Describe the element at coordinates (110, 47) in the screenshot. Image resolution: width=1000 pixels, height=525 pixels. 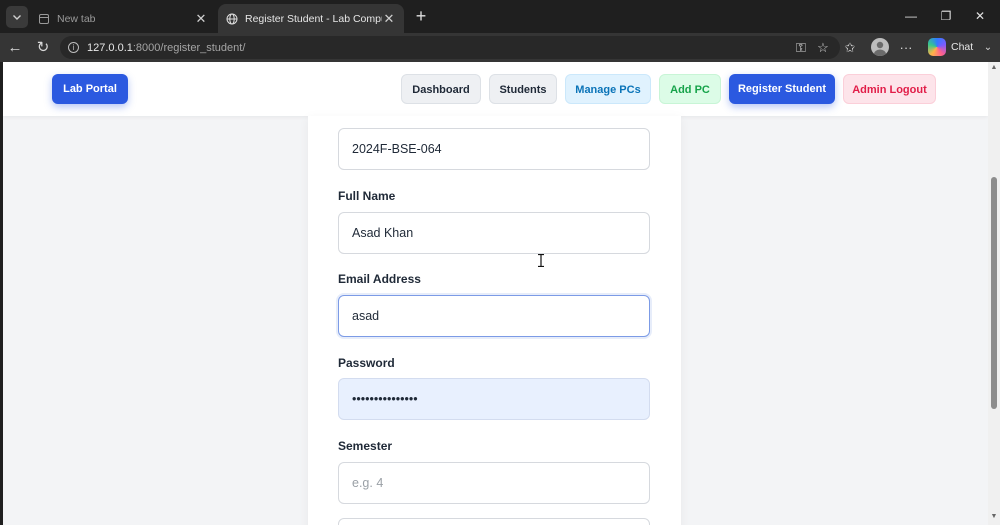
I see `url-host: 127.0.0.1` at that location.